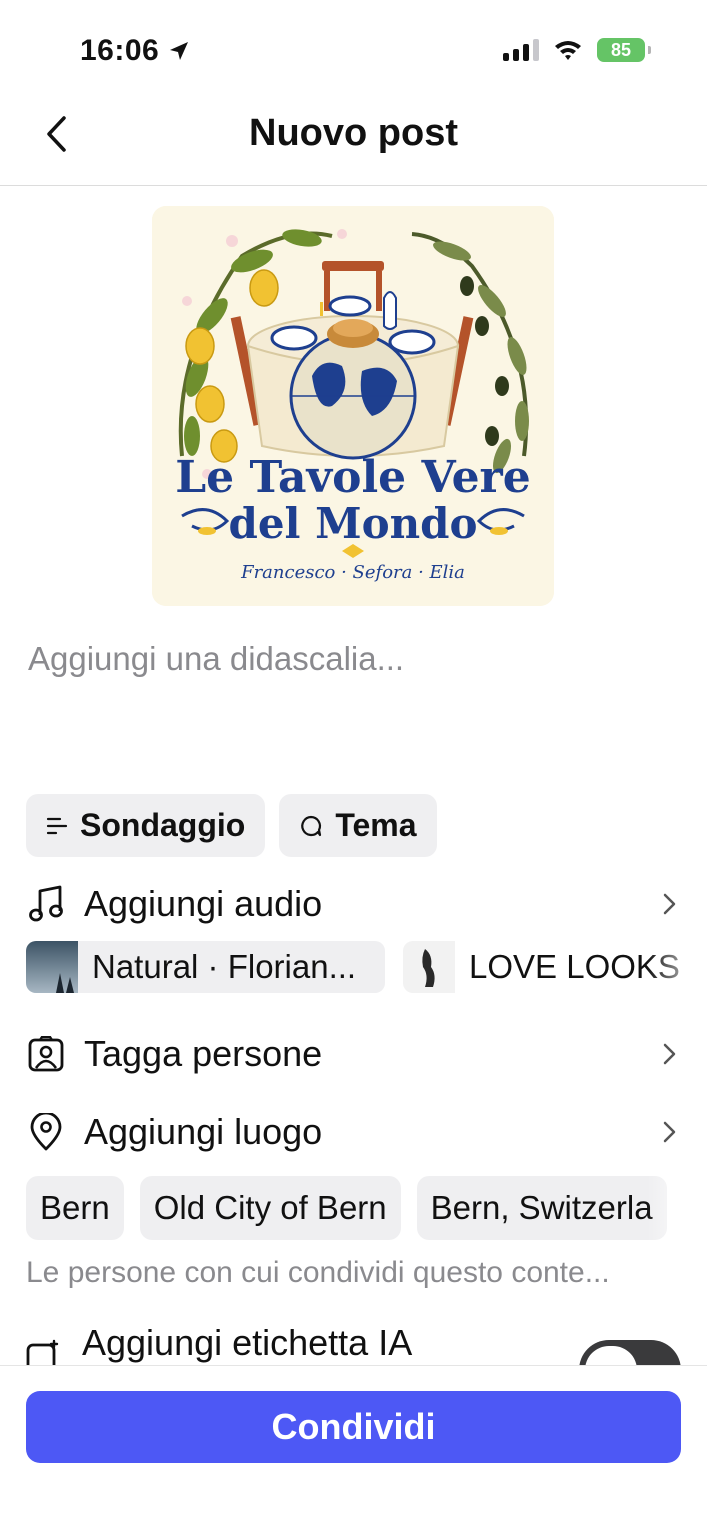  I want to click on ai-label-row: Aggiungi etichetta IA, so click(353, 1343).